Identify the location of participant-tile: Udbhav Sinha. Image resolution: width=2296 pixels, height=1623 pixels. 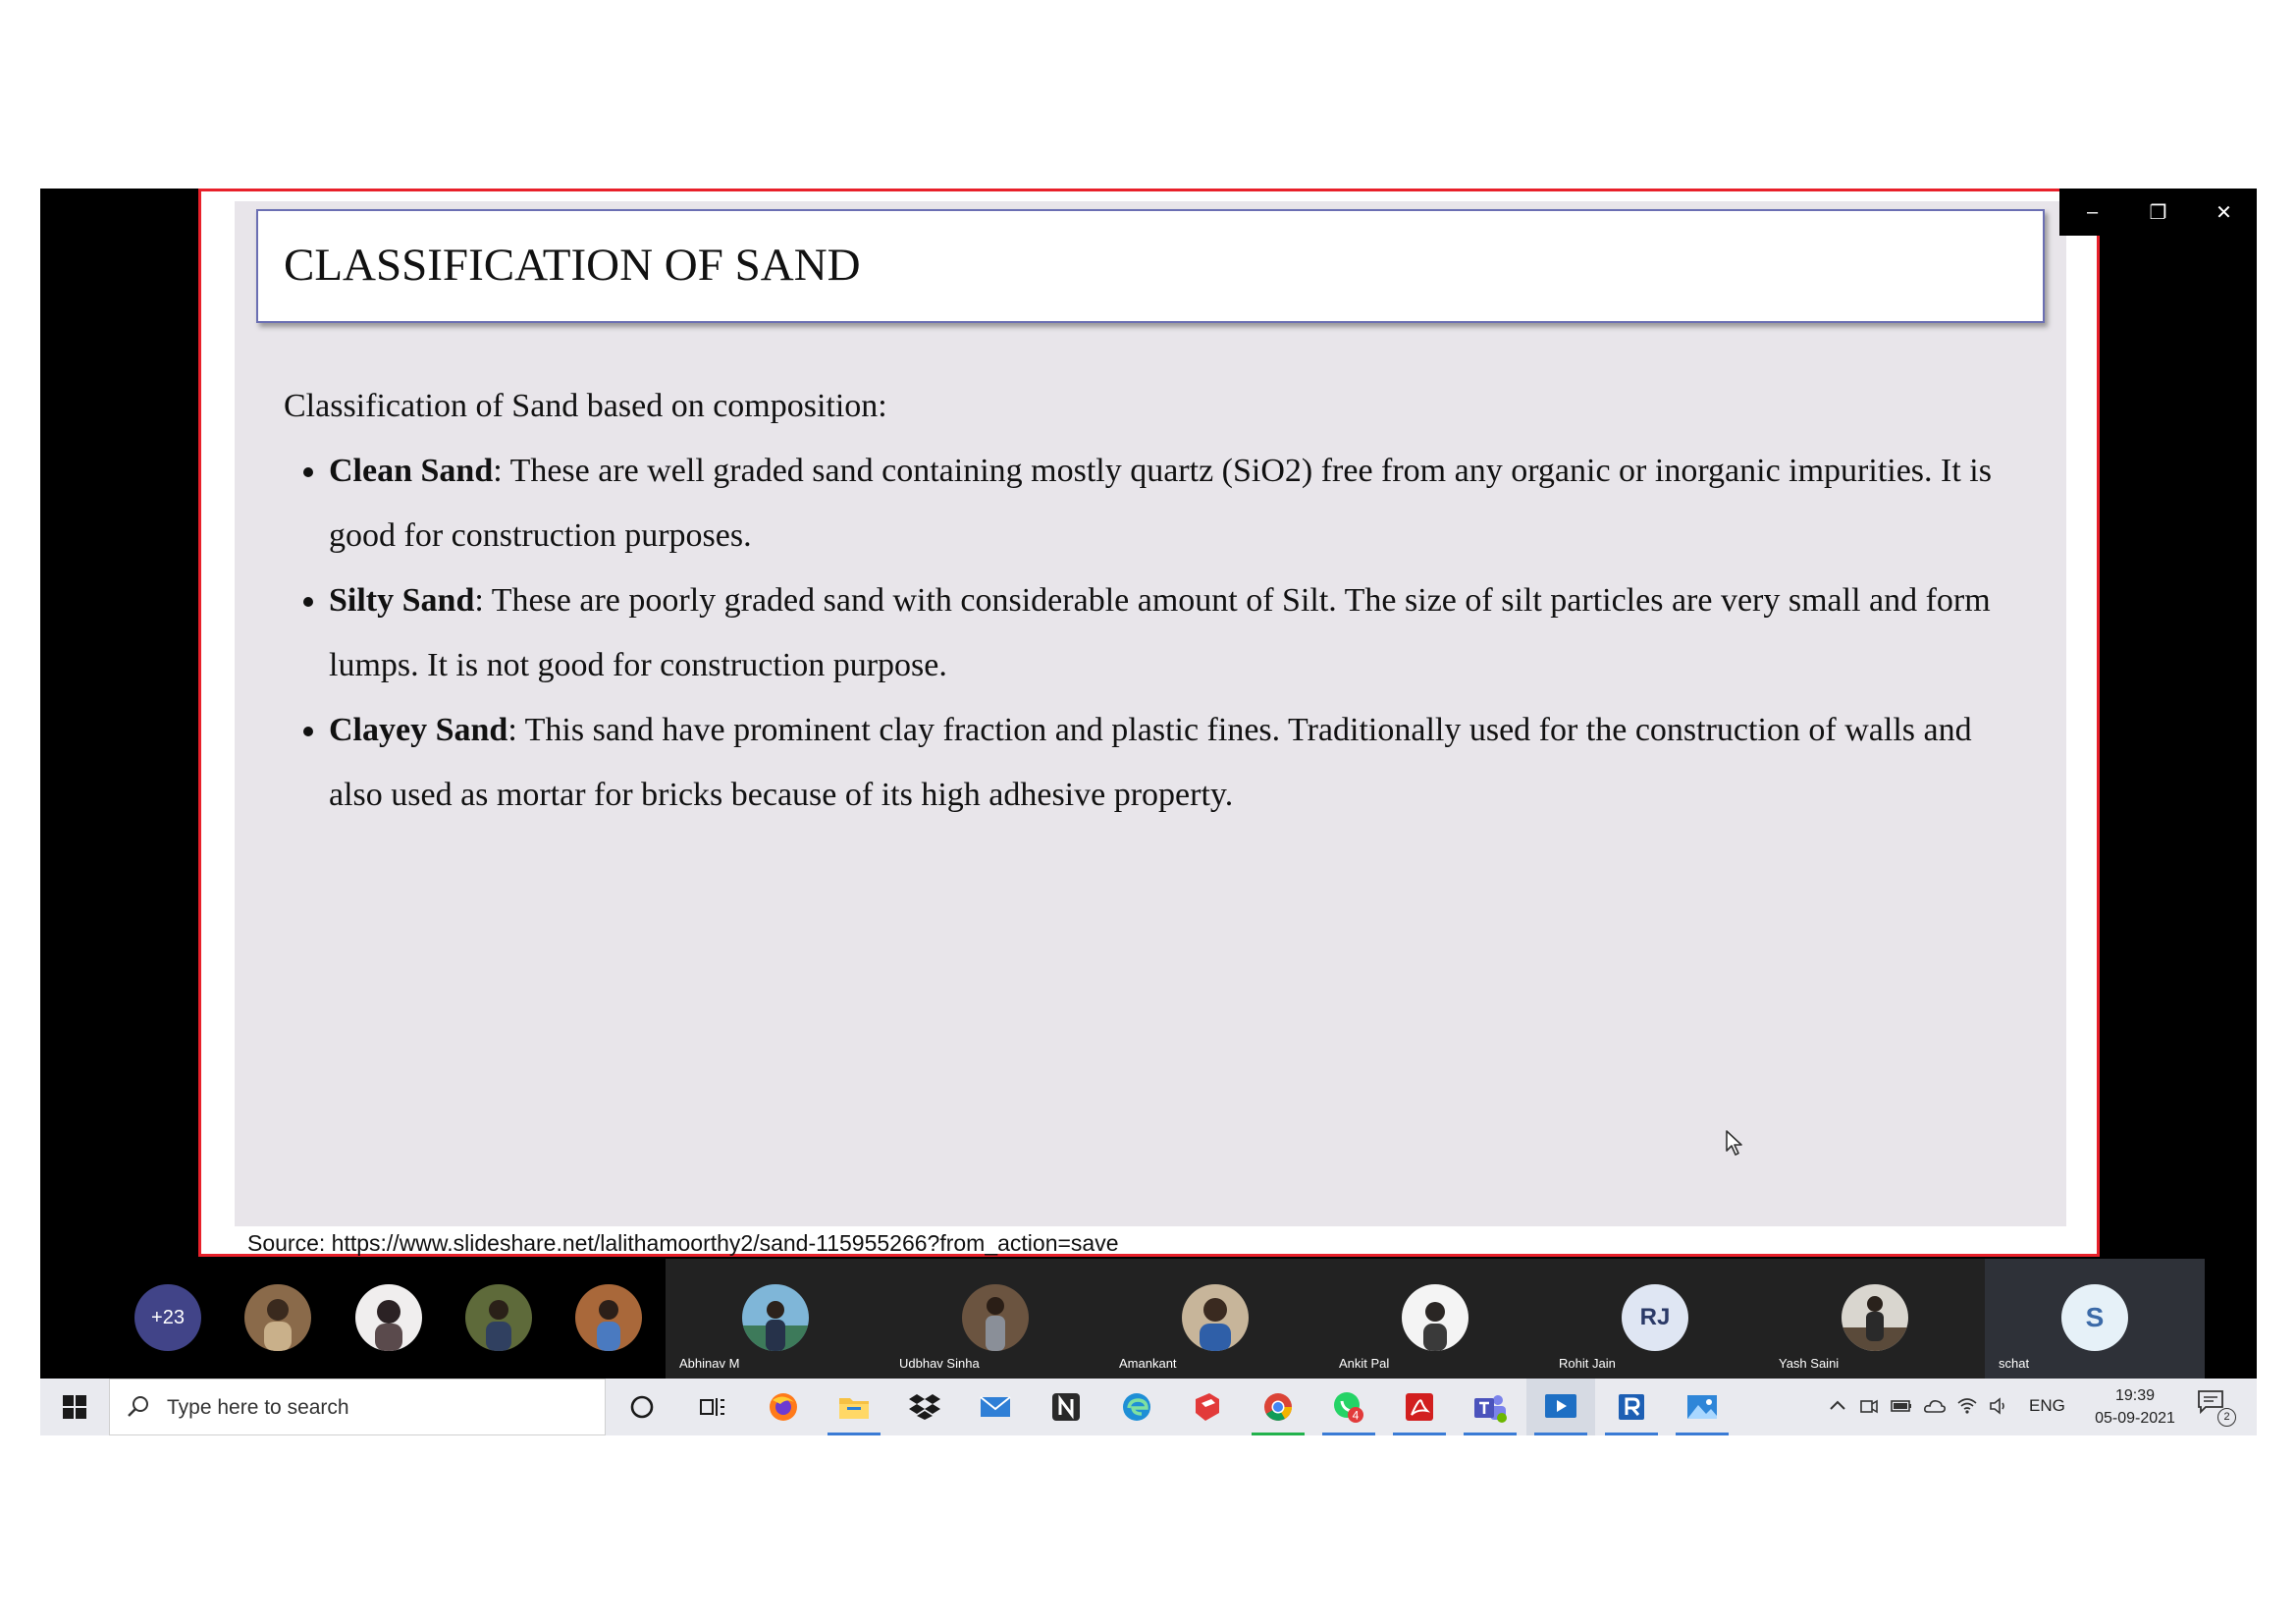
(995, 1319).